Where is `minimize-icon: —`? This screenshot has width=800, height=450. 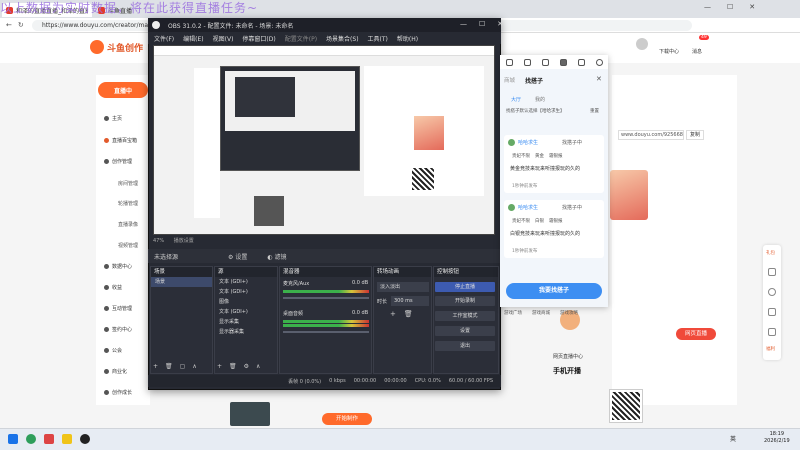 minimize-icon: — is located at coordinates (707, 7).